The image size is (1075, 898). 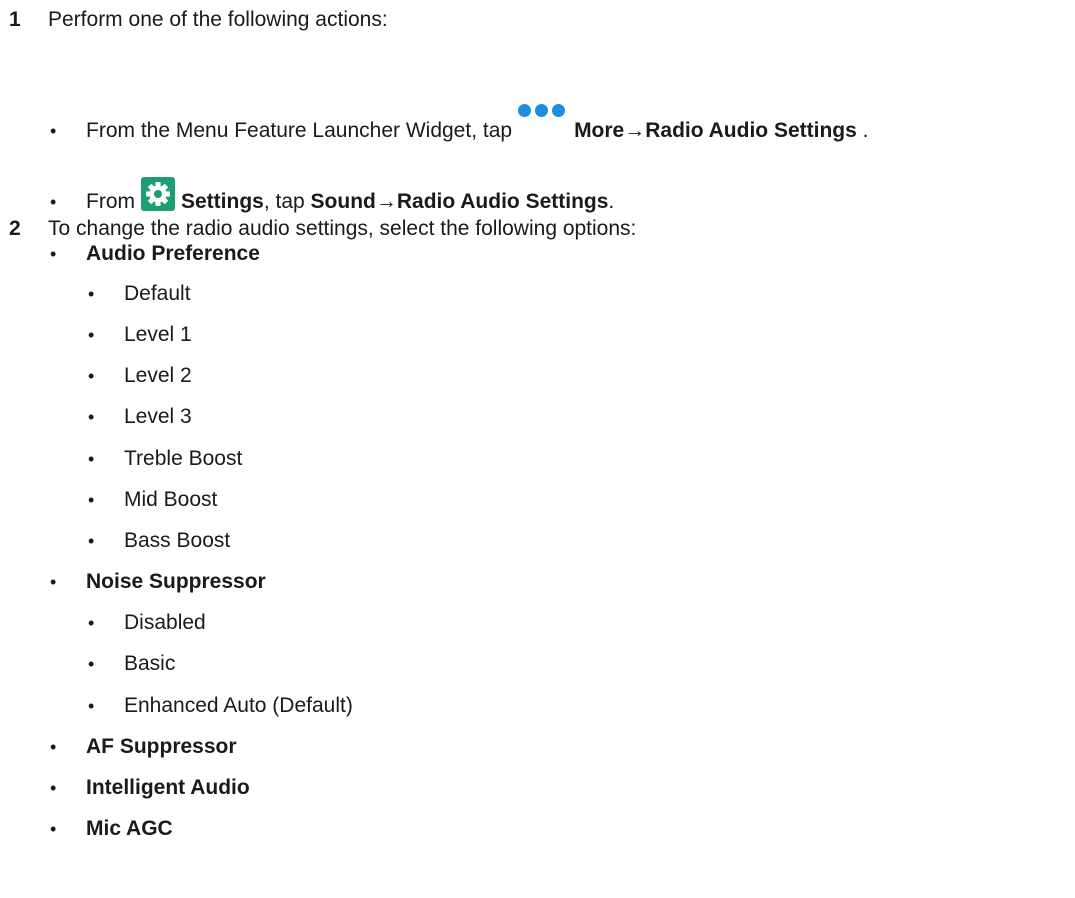 I want to click on option-label: Basic, so click(x=150, y=663).